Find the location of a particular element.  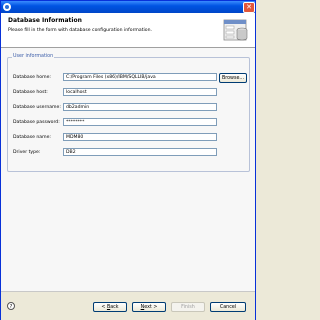

database-name-label: Database name: is located at coordinates (32, 137).